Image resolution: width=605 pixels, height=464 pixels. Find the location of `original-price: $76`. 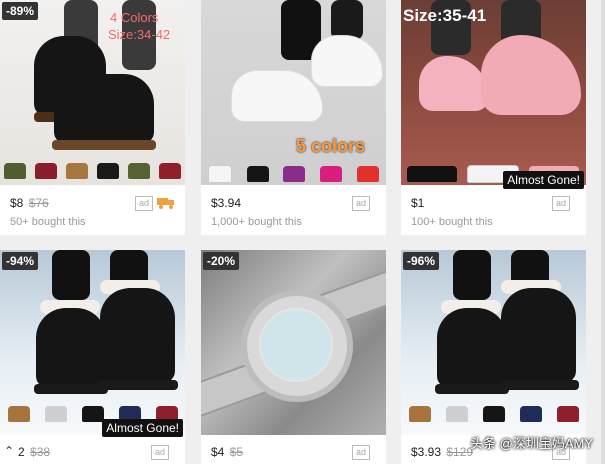

original-price: $76 is located at coordinates (38, 203).